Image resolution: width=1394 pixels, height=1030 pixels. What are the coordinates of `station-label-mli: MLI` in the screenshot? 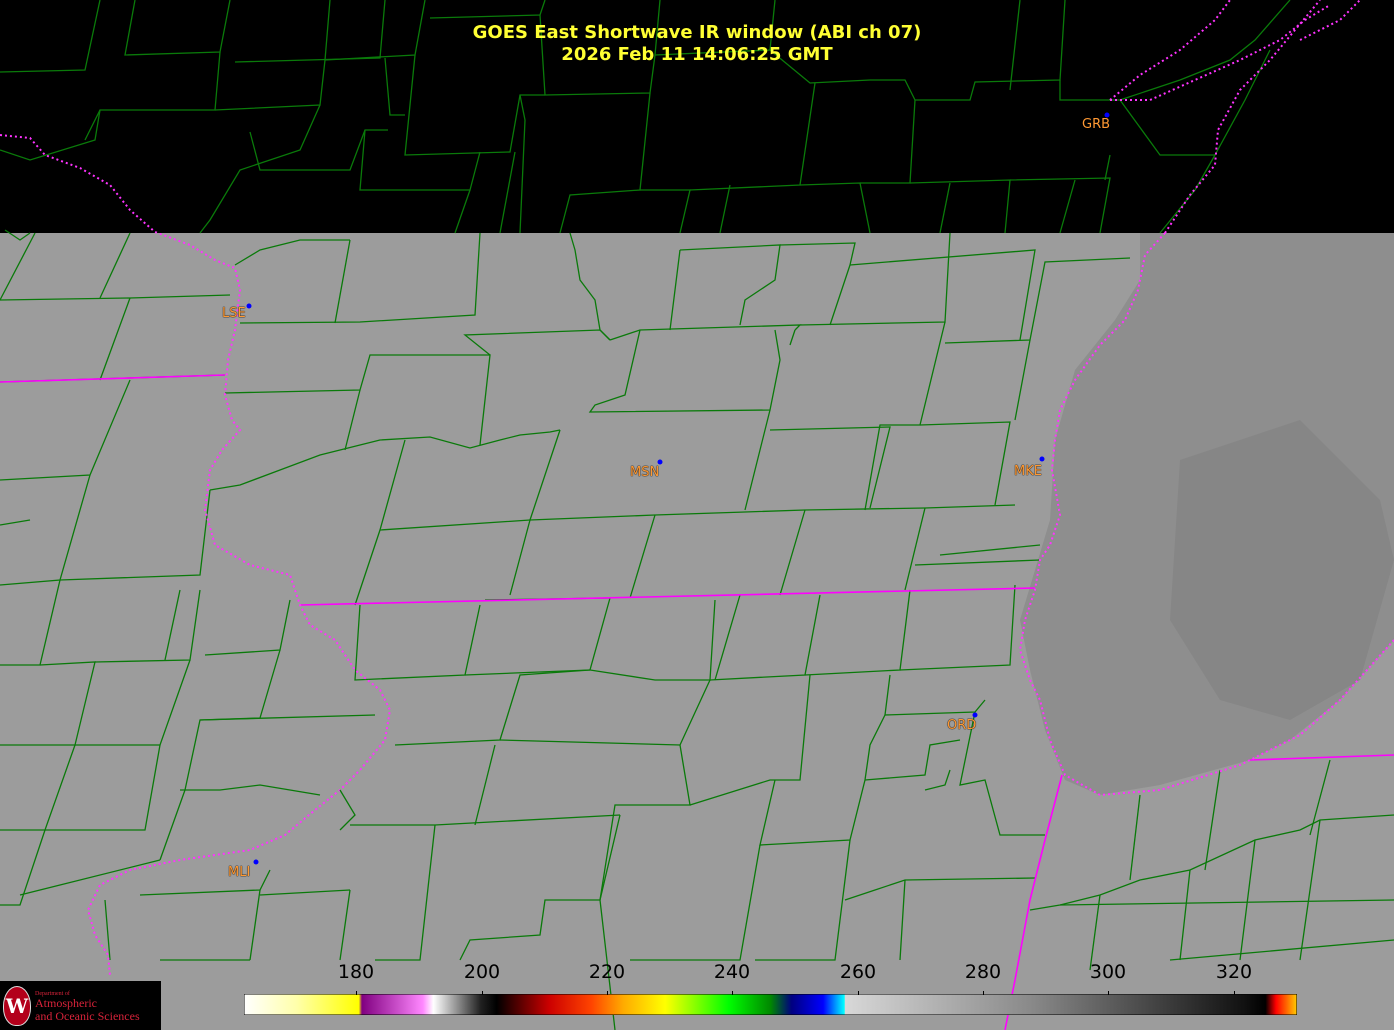 It's located at (239, 872).